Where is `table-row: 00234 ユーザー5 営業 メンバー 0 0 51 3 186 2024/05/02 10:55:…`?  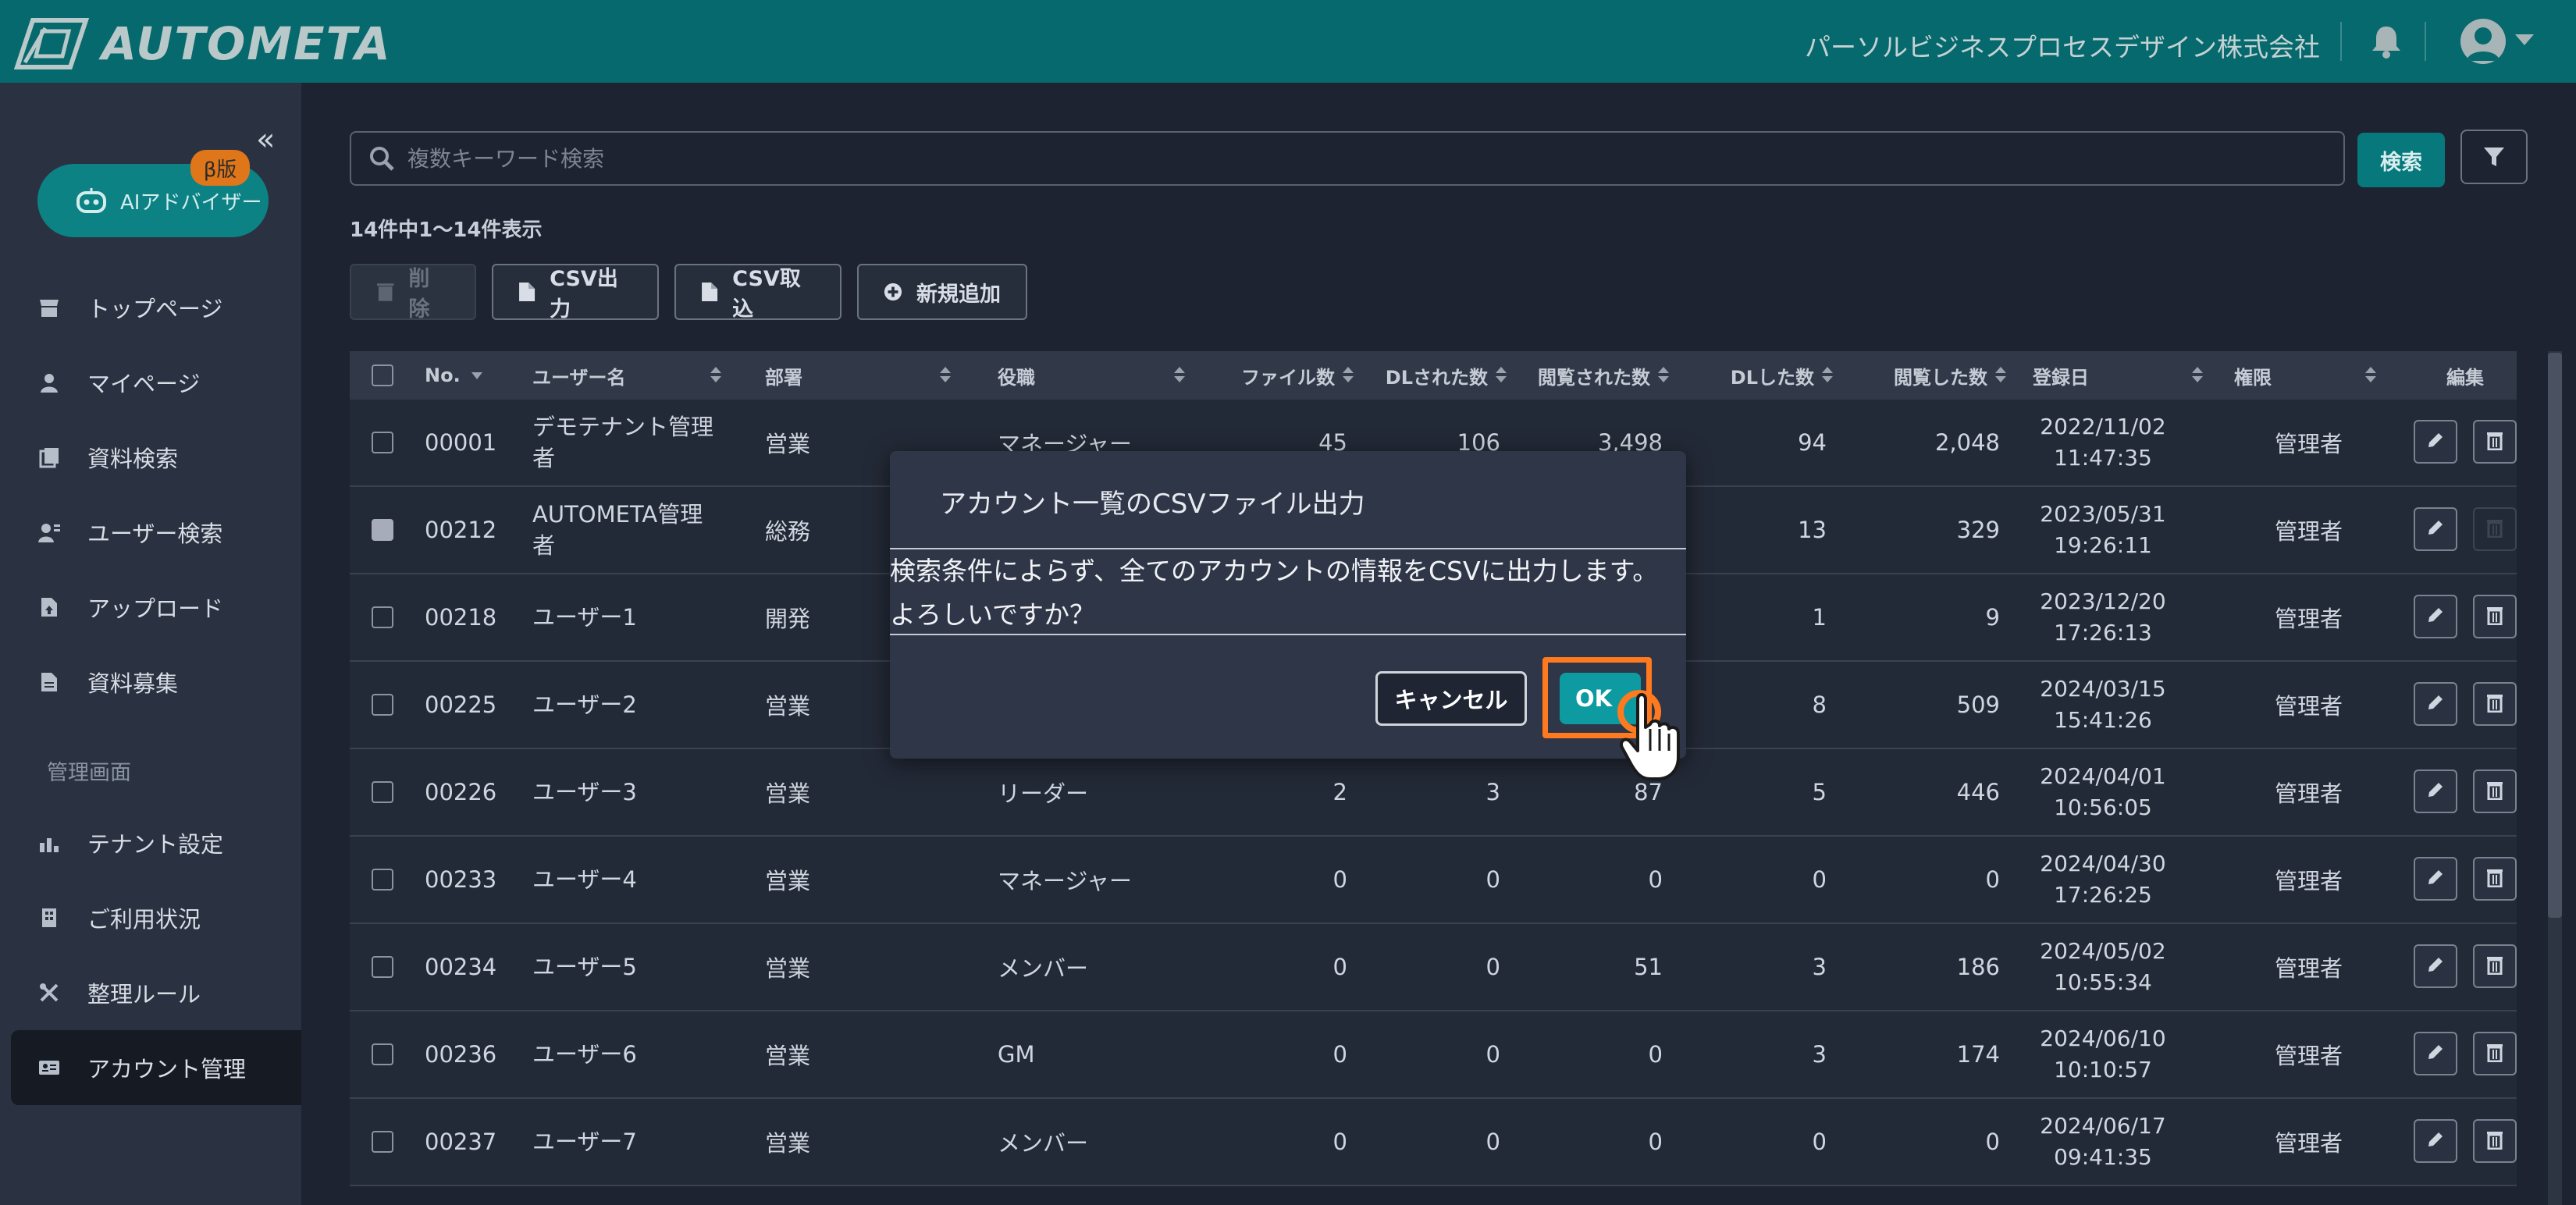 table-row: 00234 ユーザー5 営業 メンバー 0 0 51 3 186 2024/05/02 10:55:… is located at coordinates (1433, 968).